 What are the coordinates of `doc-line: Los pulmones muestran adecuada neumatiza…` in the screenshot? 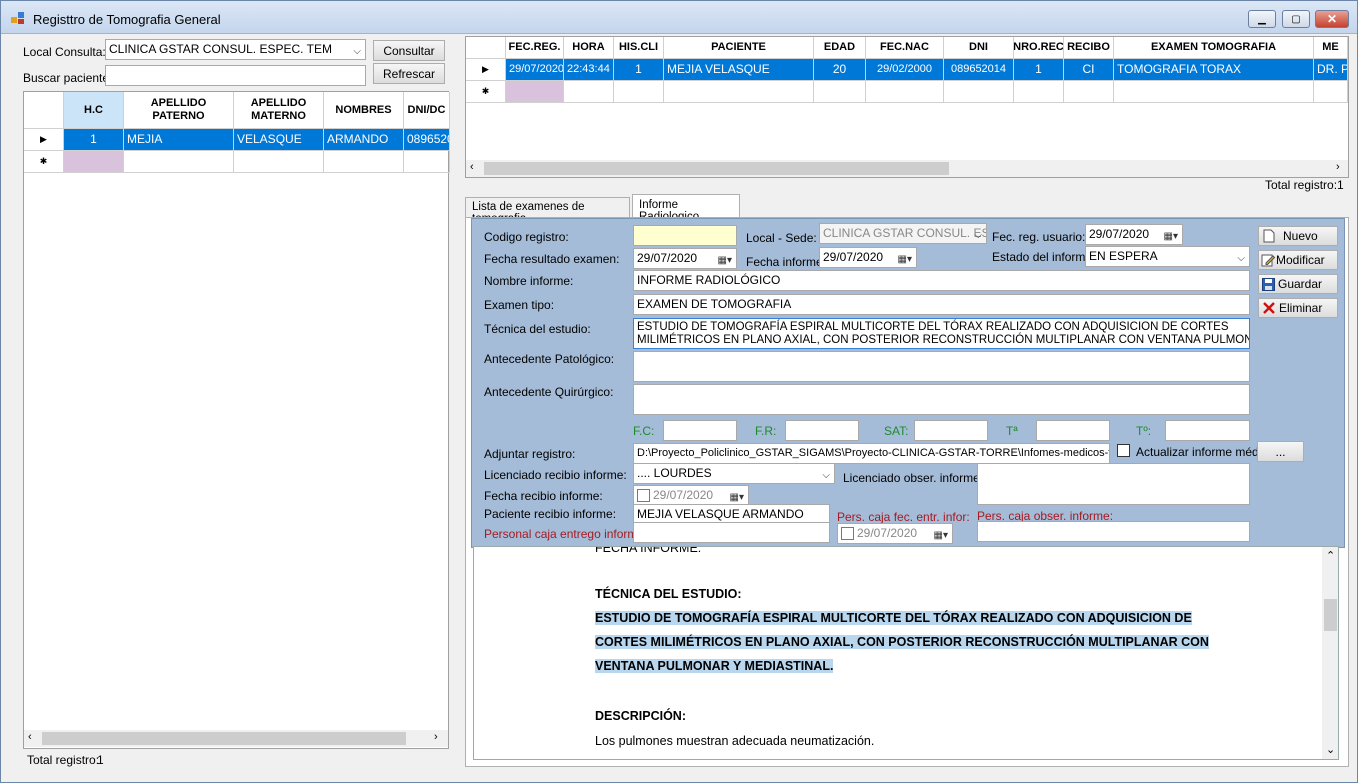 It's located at (735, 741).